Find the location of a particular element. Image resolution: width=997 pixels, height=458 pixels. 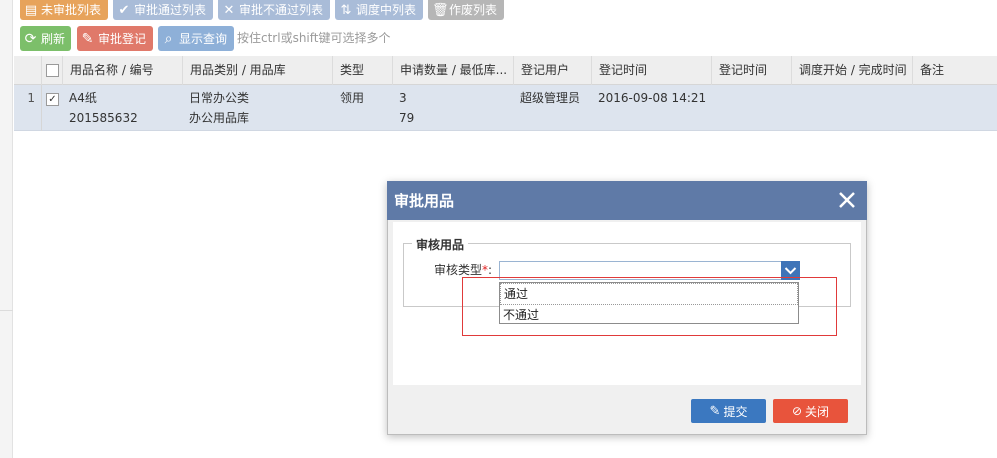

tab-label: 调度中列表 is located at coordinates (386, 9).